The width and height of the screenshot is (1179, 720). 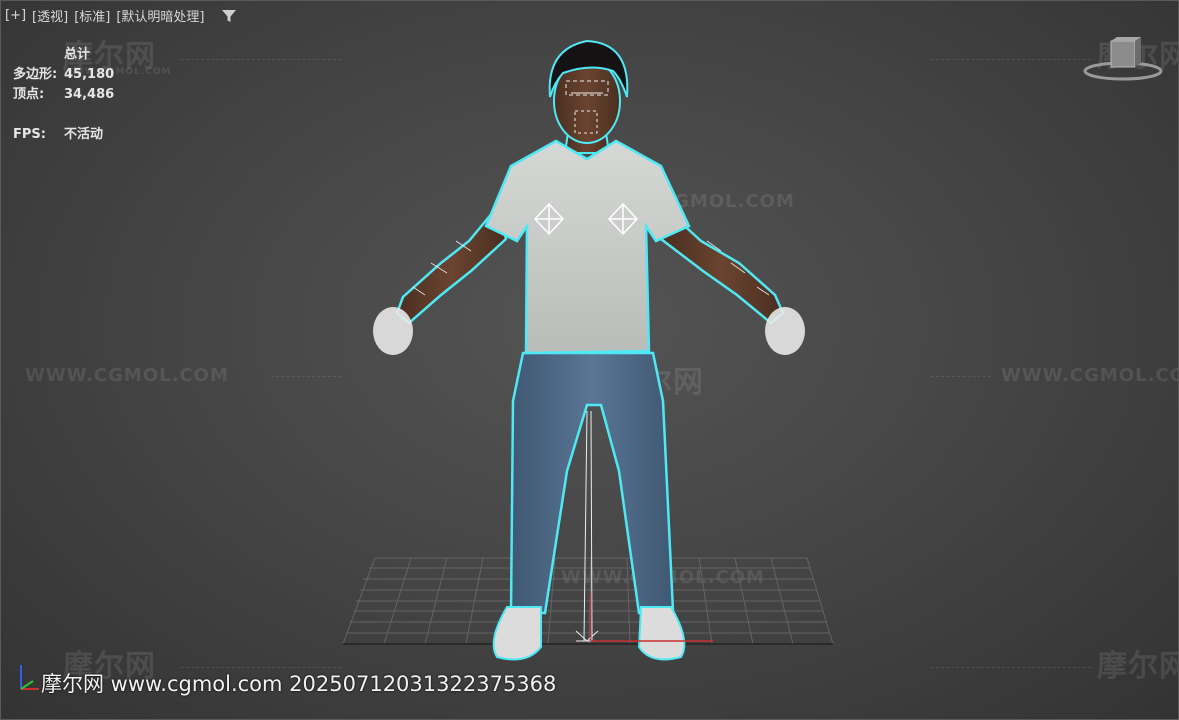 I want to click on vertices-value: 34,486, so click(x=89, y=94).